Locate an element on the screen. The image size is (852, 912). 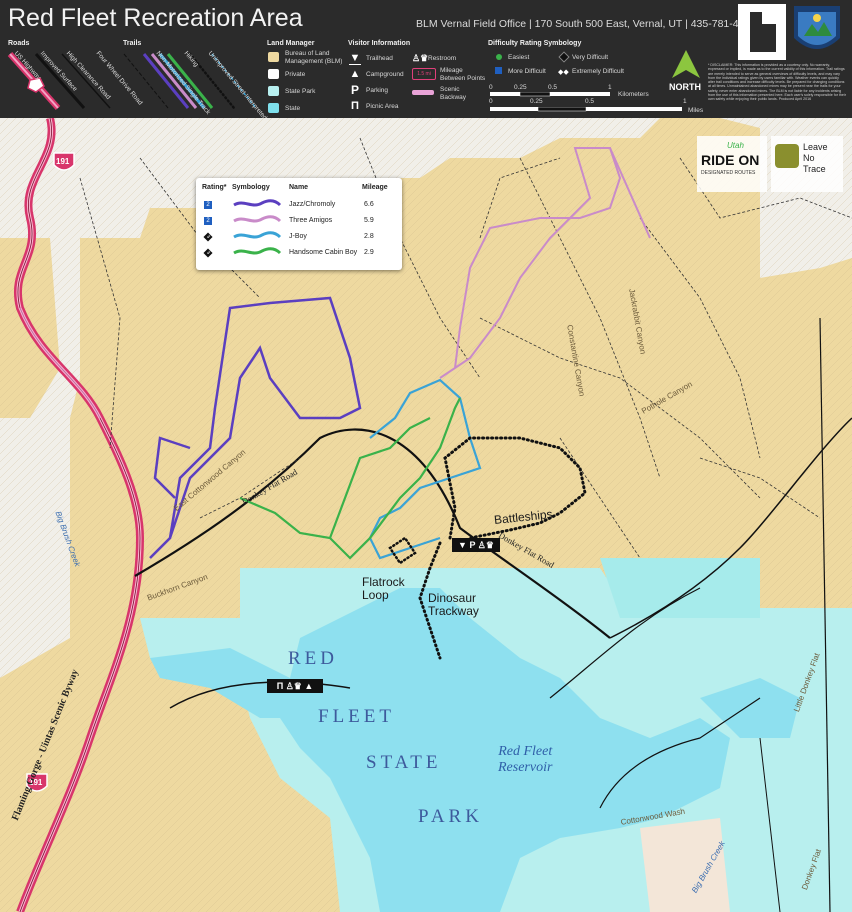
us-191-shield-label: 191 is located at coordinates (63, 161).